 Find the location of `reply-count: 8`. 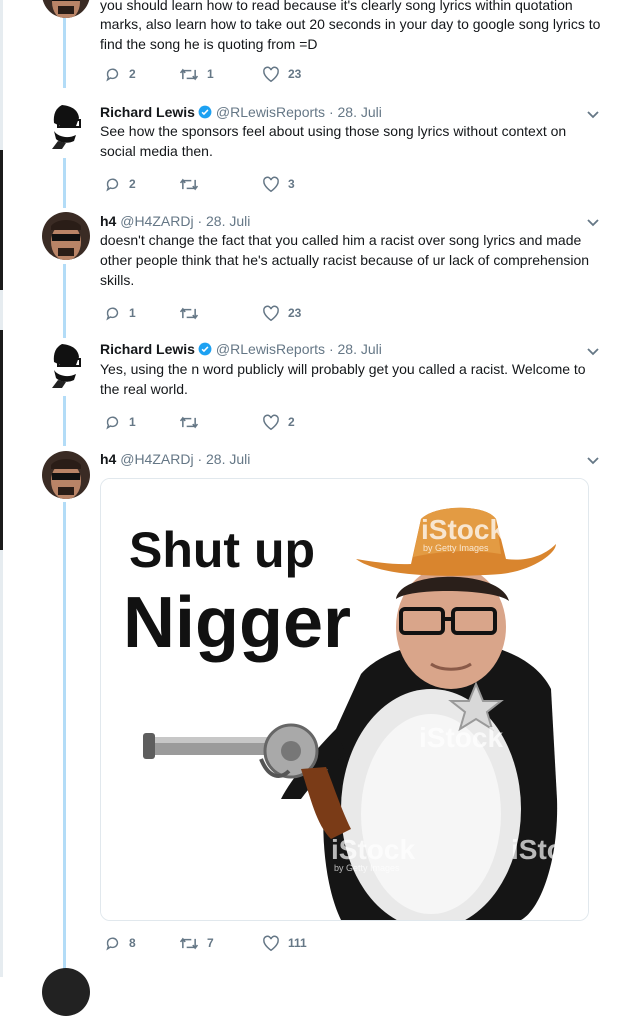

reply-count: 8 is located at coordinates (132, 943).